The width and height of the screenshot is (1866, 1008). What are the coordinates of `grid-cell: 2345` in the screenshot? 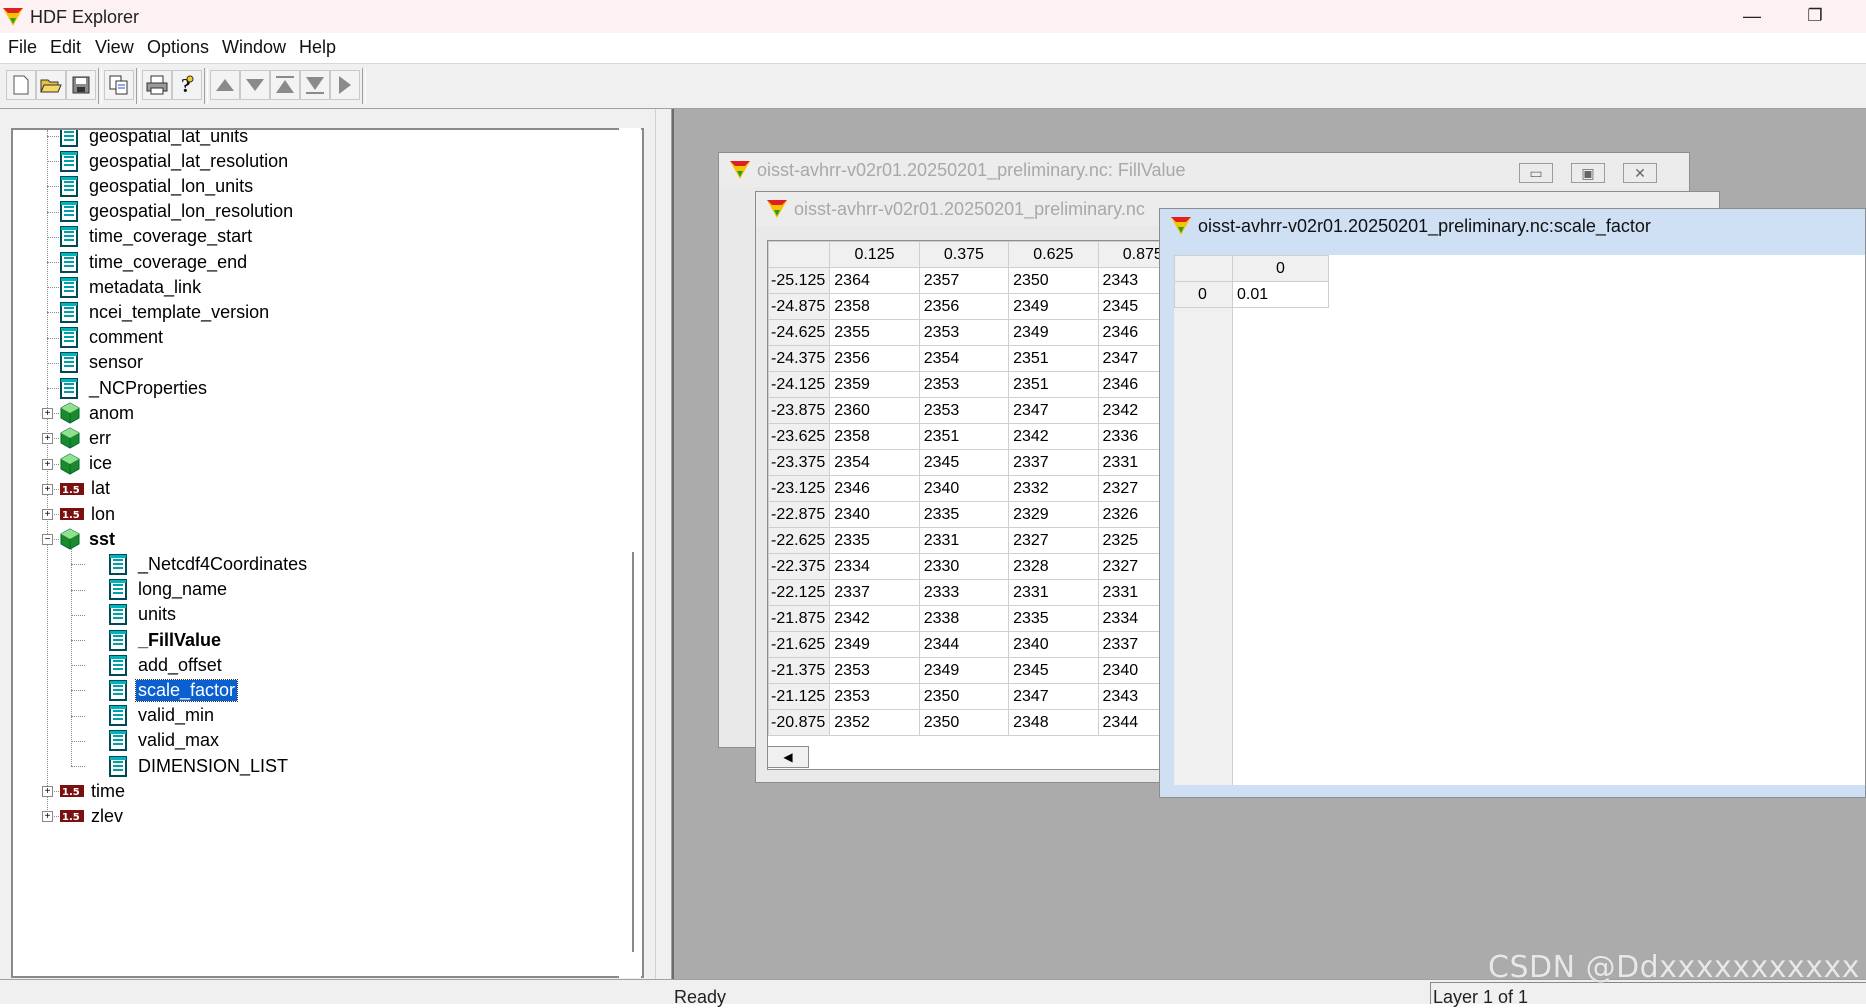 It's located at (964, 462).